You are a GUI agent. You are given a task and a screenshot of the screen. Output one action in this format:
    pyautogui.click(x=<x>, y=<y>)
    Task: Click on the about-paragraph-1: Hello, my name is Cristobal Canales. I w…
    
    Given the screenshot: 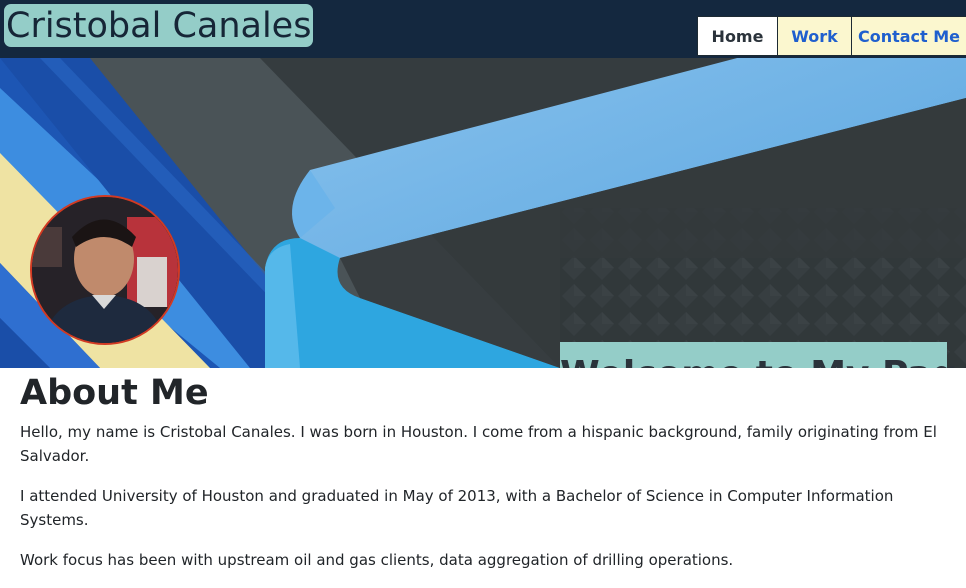 What is the action you would take?
    pyautogui.click(x=478, y=444)
    